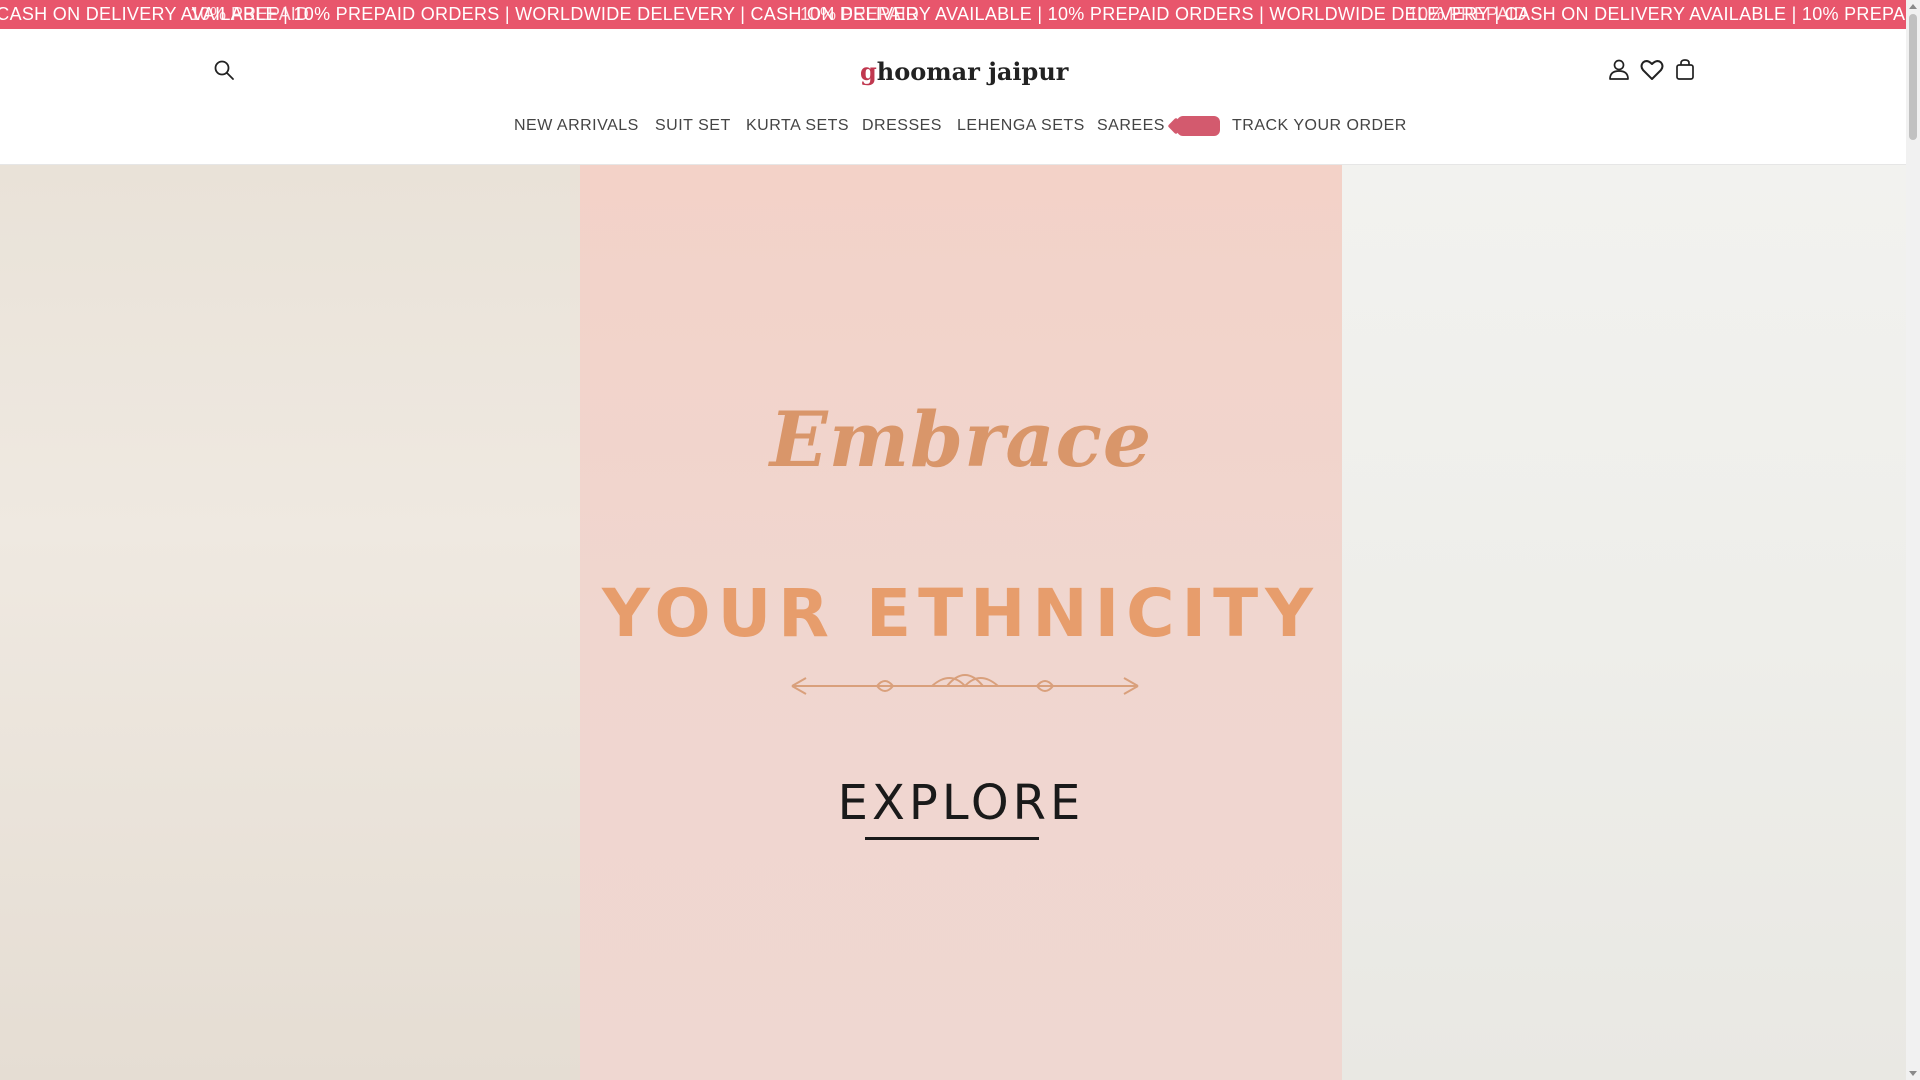 This screenshot has height=1080, width=1920. I want to click on nav-item-kurta-sets: KURTA SETS, so click(797, 126).